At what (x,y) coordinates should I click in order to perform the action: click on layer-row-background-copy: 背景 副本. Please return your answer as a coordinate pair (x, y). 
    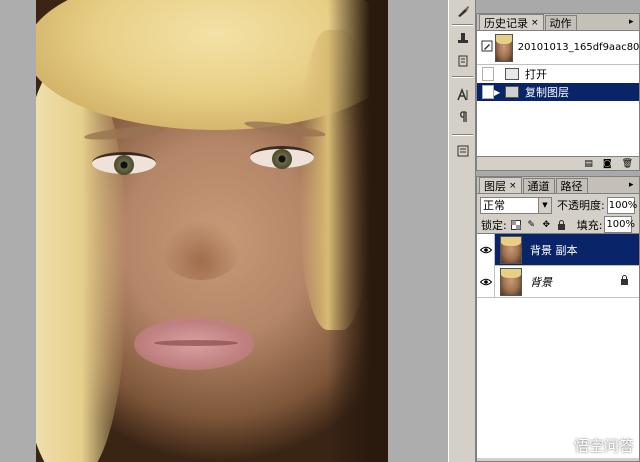
    Looking at the image, I should click on (558, 249).